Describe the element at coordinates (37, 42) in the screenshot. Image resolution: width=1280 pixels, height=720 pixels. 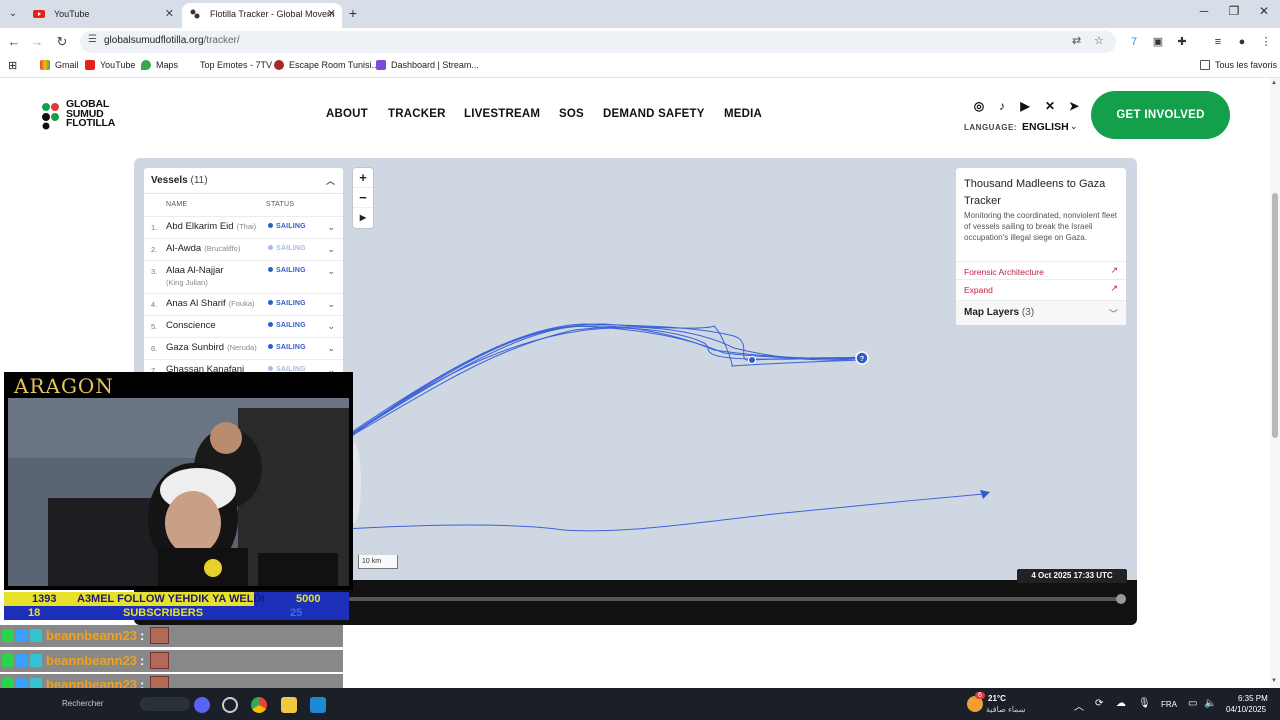
I see `forward-button: →` at that location.